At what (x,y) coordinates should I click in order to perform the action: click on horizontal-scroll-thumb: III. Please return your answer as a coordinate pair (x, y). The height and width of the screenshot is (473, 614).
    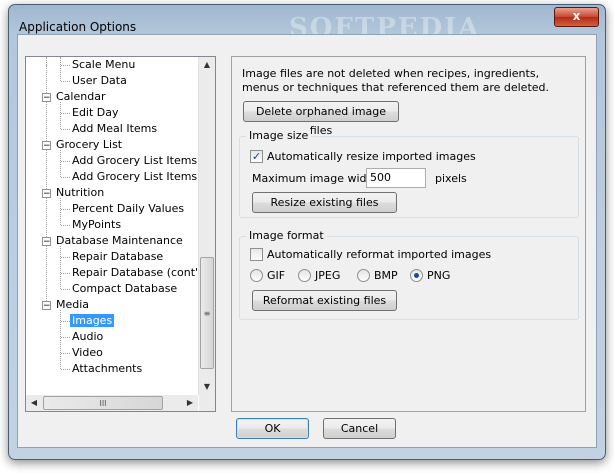
    Looking at the image, I should click on (103, 403).